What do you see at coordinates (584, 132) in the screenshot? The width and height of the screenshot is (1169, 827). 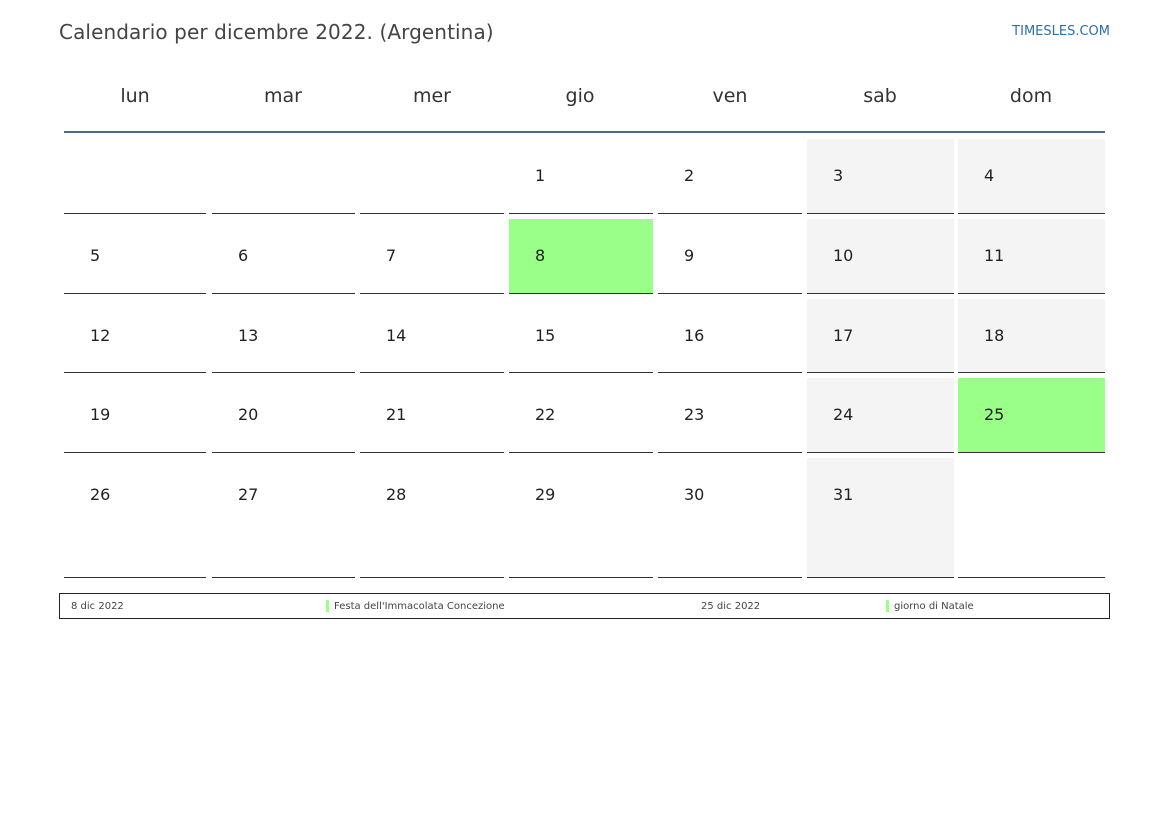 I see `header-divider` at bounding box center [584, 132].